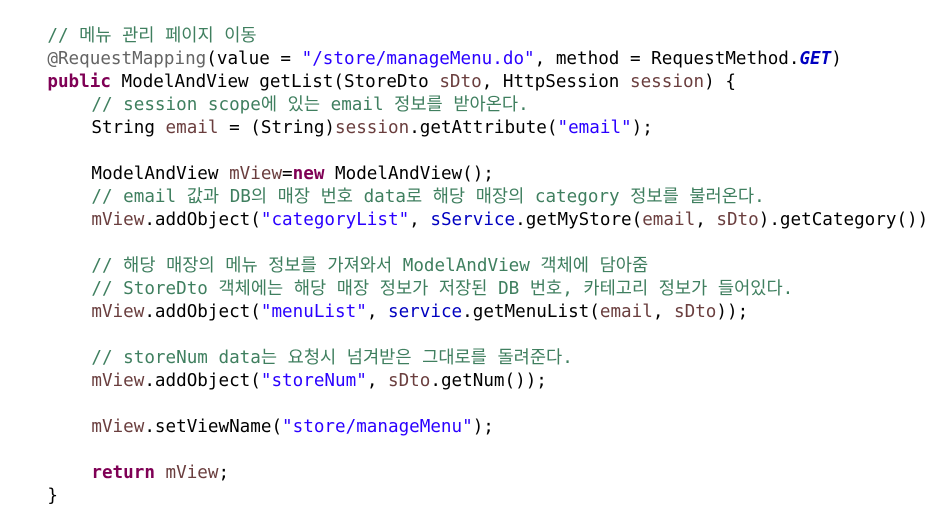 The image size is (931, 531). Describe the element at coordinates (732, 312) in the screenshot. I see `code-token: ));` at that location.